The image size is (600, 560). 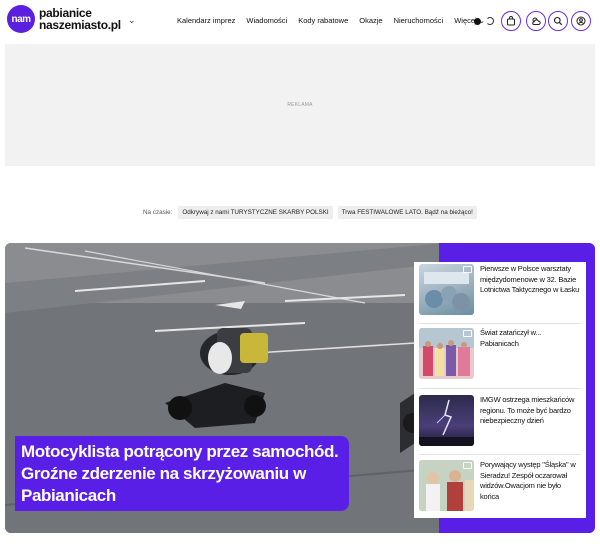 What do you see at coordinates (80, 25) in the screenshot?
I see `logo-line2: naszemiasto.pl` at bounding box center [80, 25].